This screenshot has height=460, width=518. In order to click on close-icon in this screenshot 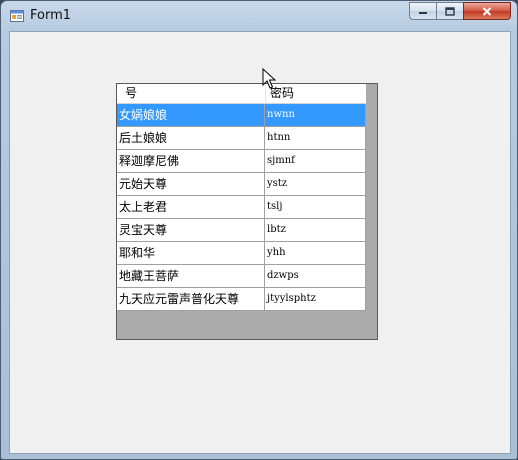, I will do `click(487, 11)`.